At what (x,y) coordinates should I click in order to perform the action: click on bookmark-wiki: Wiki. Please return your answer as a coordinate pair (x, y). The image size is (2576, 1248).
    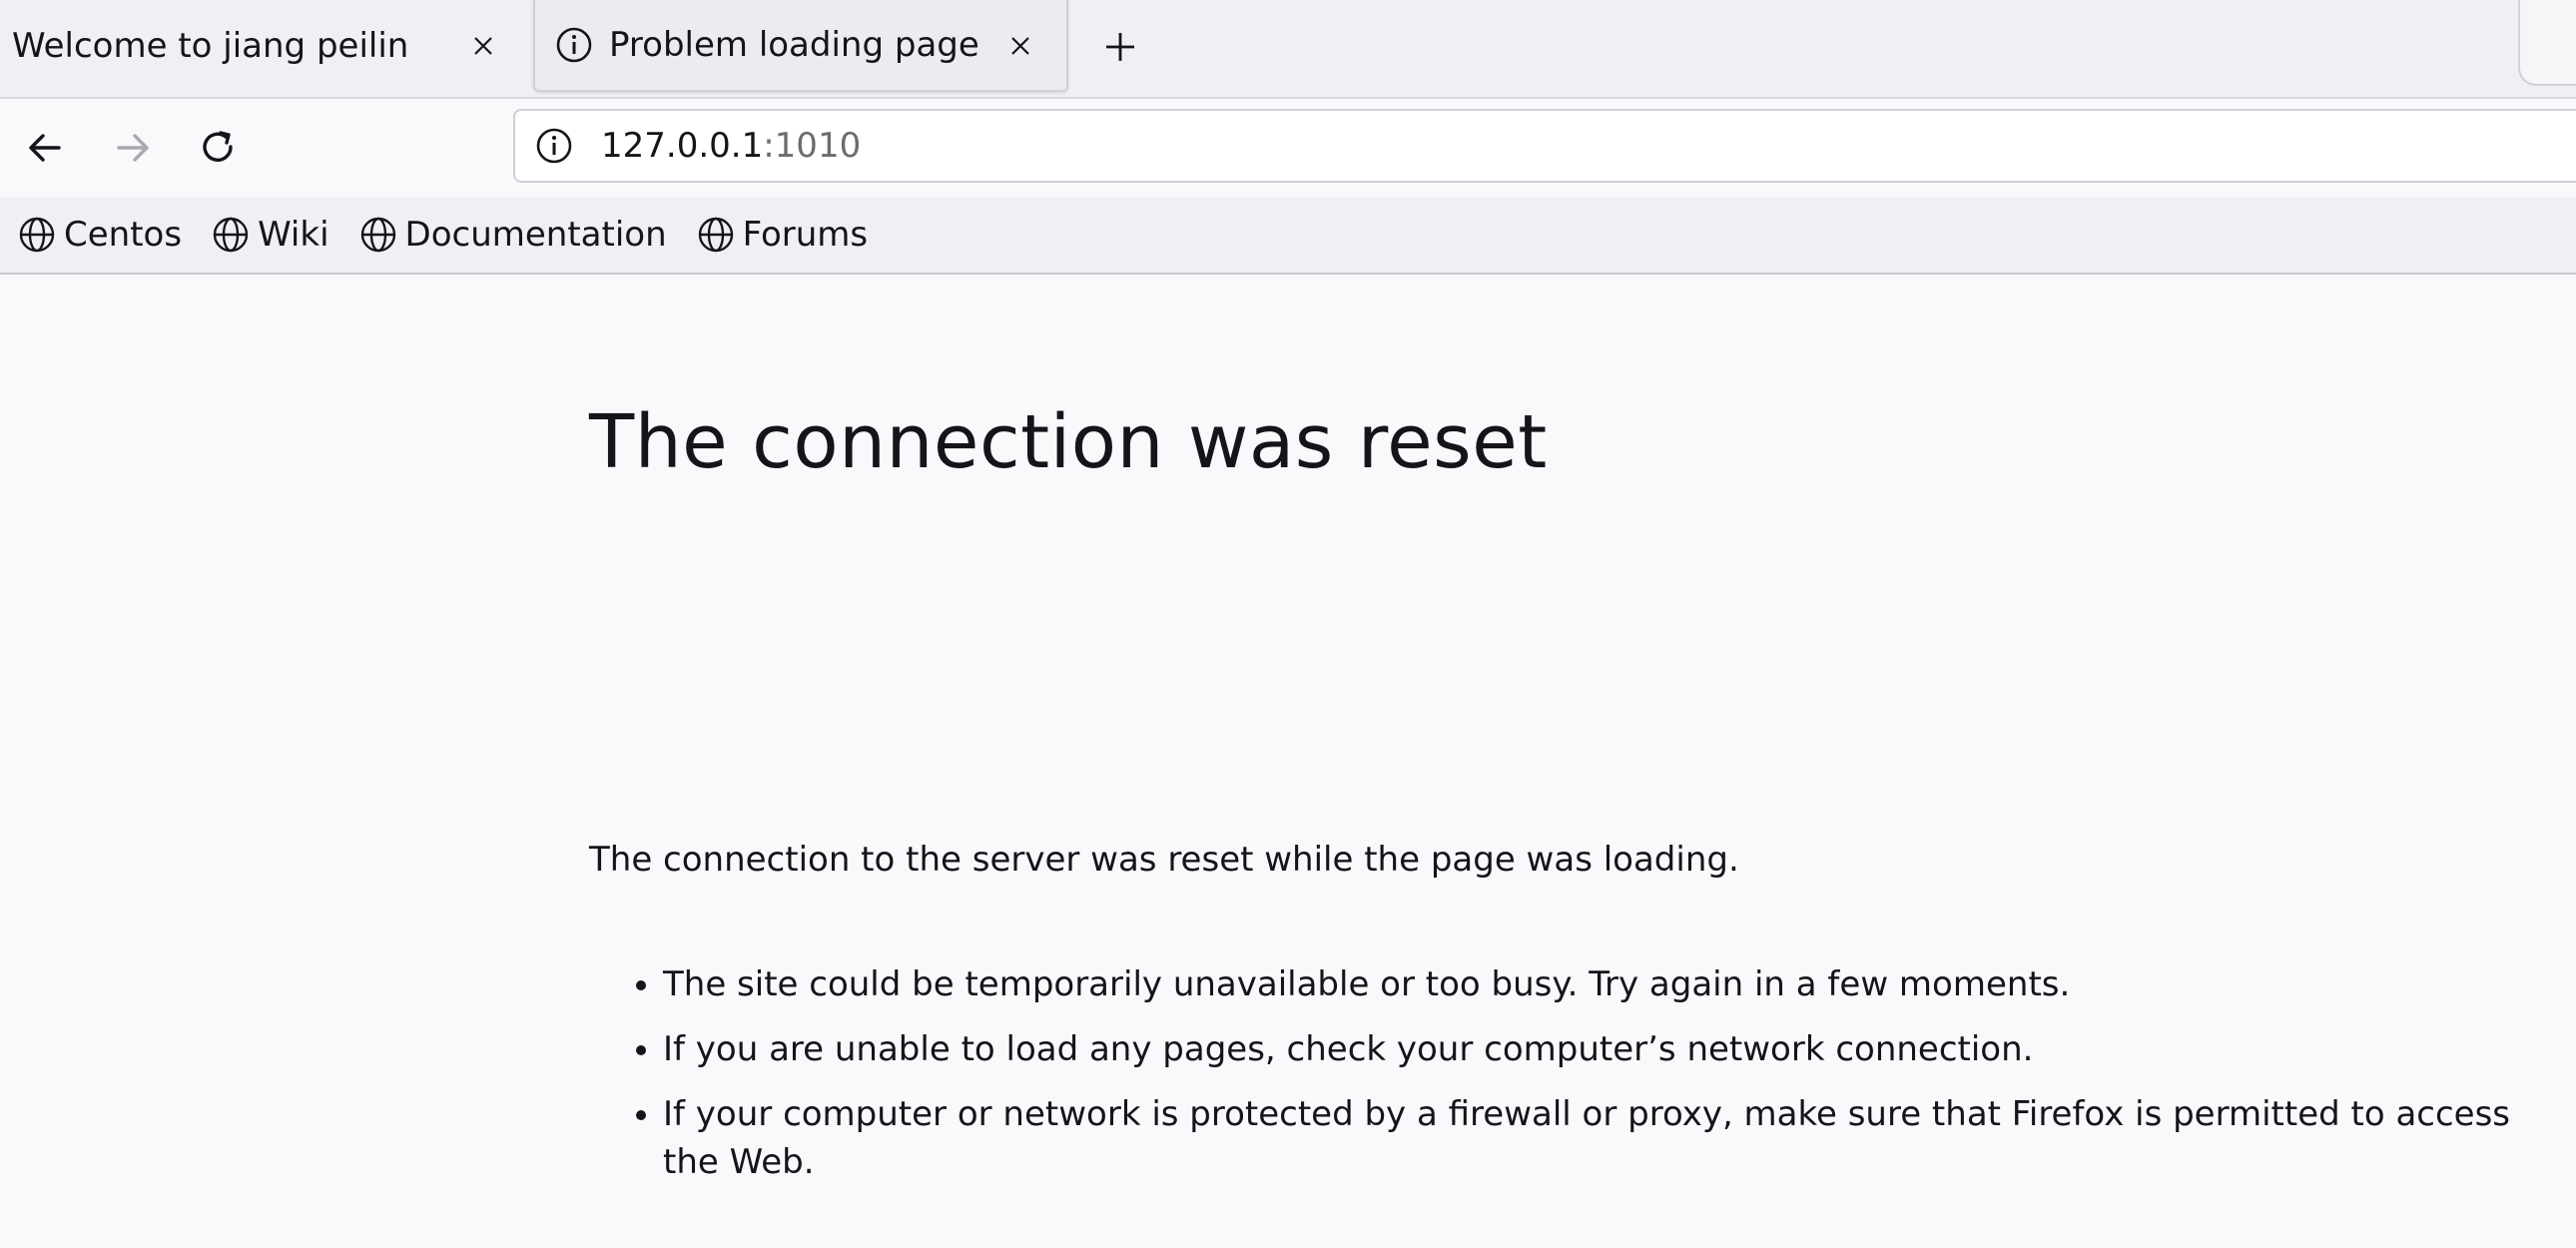
    Looking at the image, I should click on (270, 235).